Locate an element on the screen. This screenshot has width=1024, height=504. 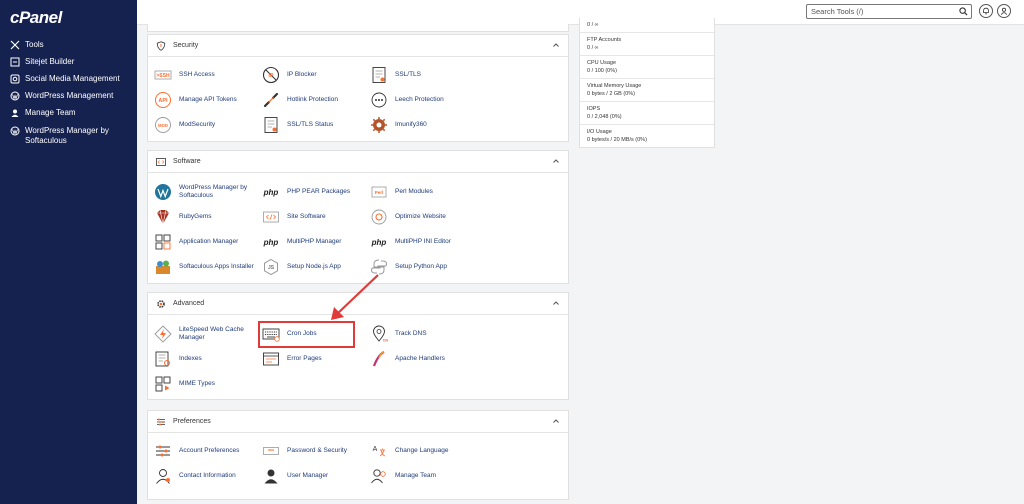
tool-application-manager: Application Manager is located at coordinates (196, 242).